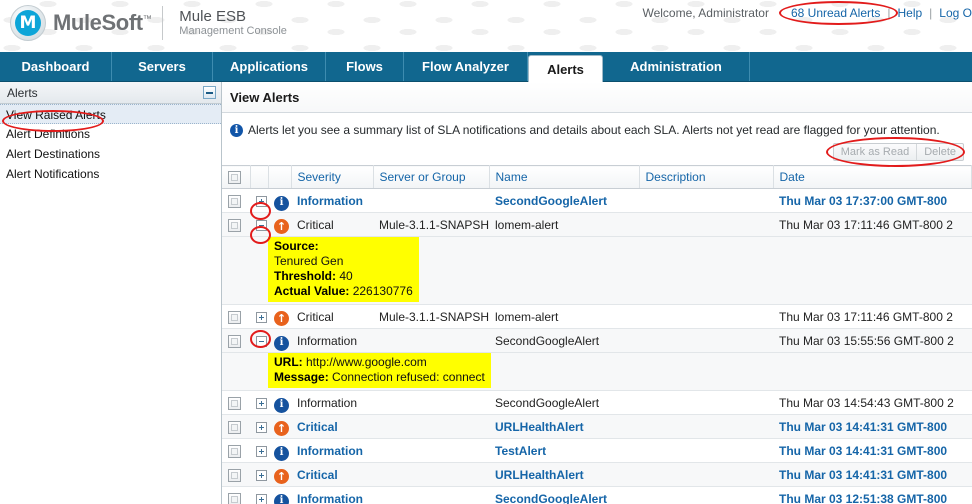 This screenshot has height=504, width=972. What do you see at coordinates (564, 426) in the screenshot?
I see `row-name: URLHealthAlert` at bounding box center [564, 426].